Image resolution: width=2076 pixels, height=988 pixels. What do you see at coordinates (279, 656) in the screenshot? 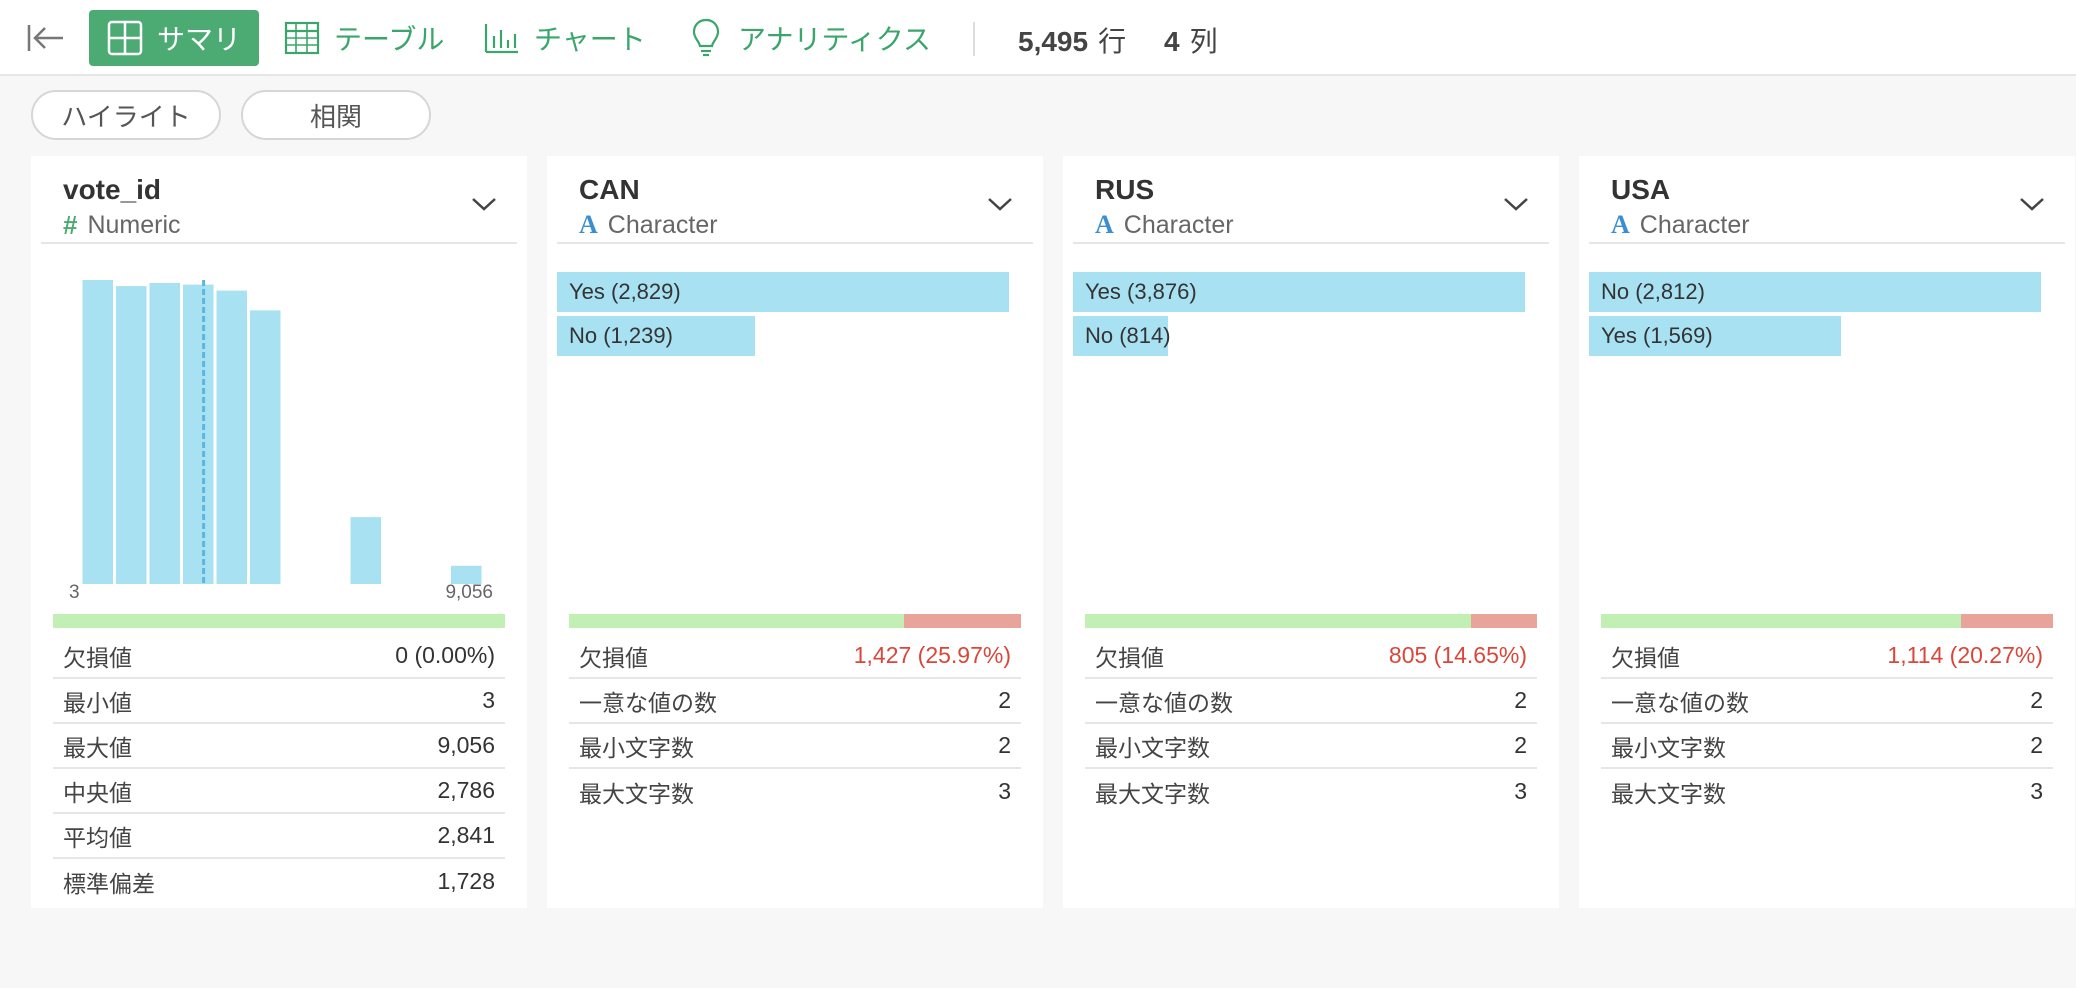
I see `stat-row: 欠損値 0 (0.00%)` at bounding box center [279, 656].